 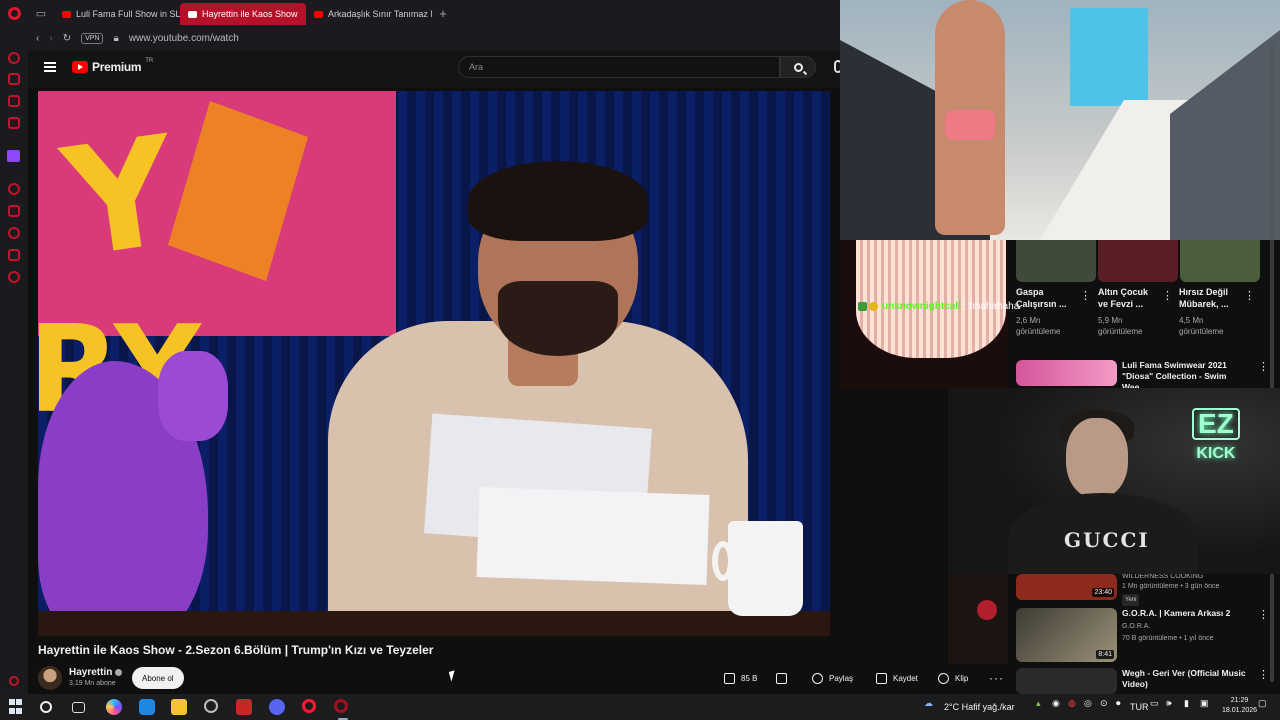 I want to click on opera-logo-icon, so click(x=14, y=13).